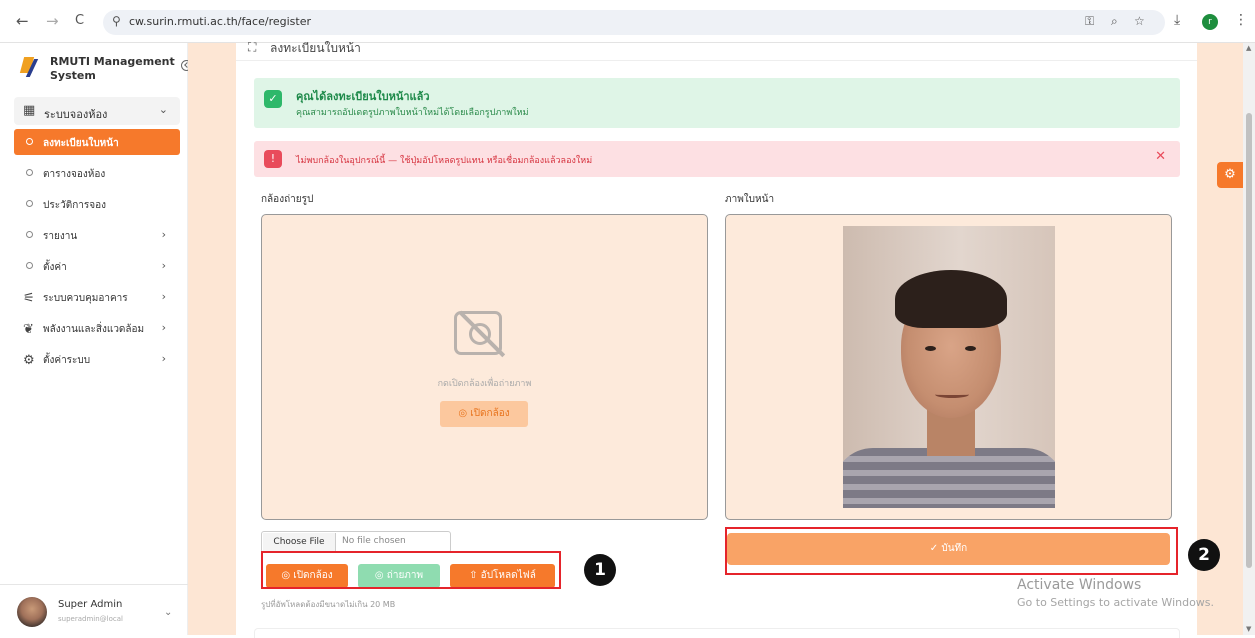  What do you see at coordinates (29, 360) in the screenshot?
I see `gear-icon: ⚙` at bounding box center [29, 360].